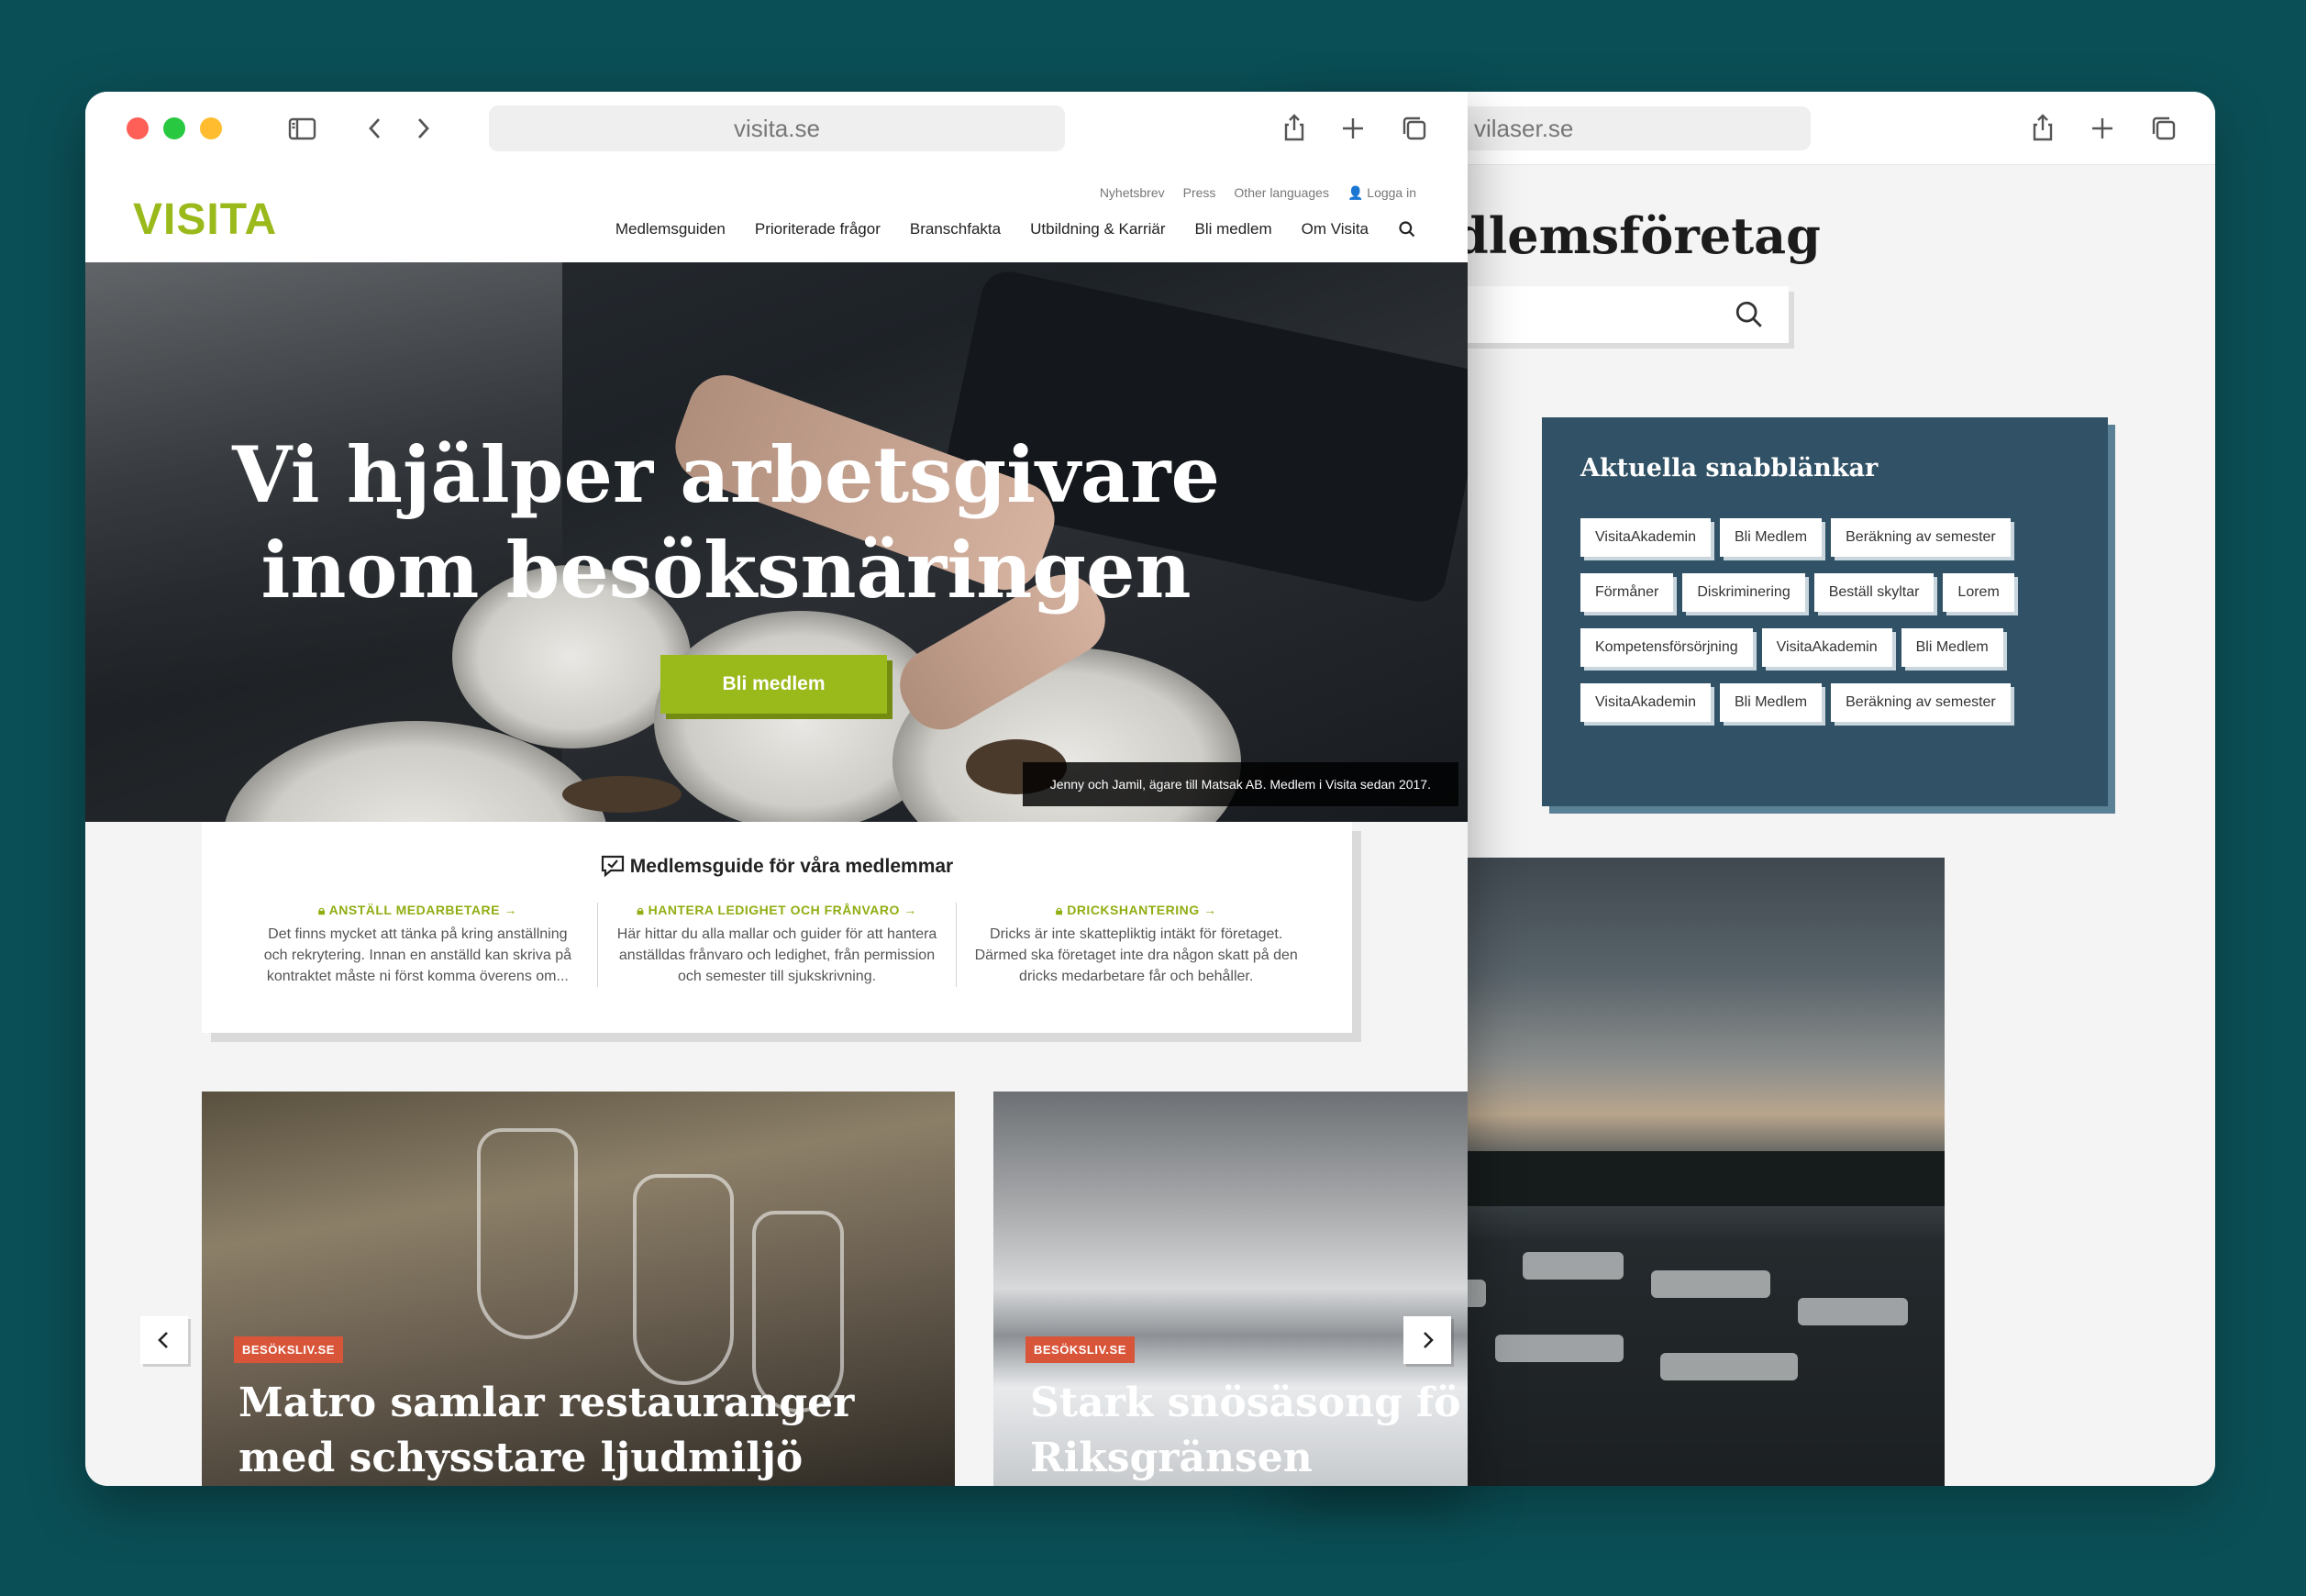 Image resolution: width=2306 pixels, height=1596 pixels. Describe the element at coordinates (1132, 193) in the screenshot. I see `newsletter-link: Nyhetsbrev` at that location.